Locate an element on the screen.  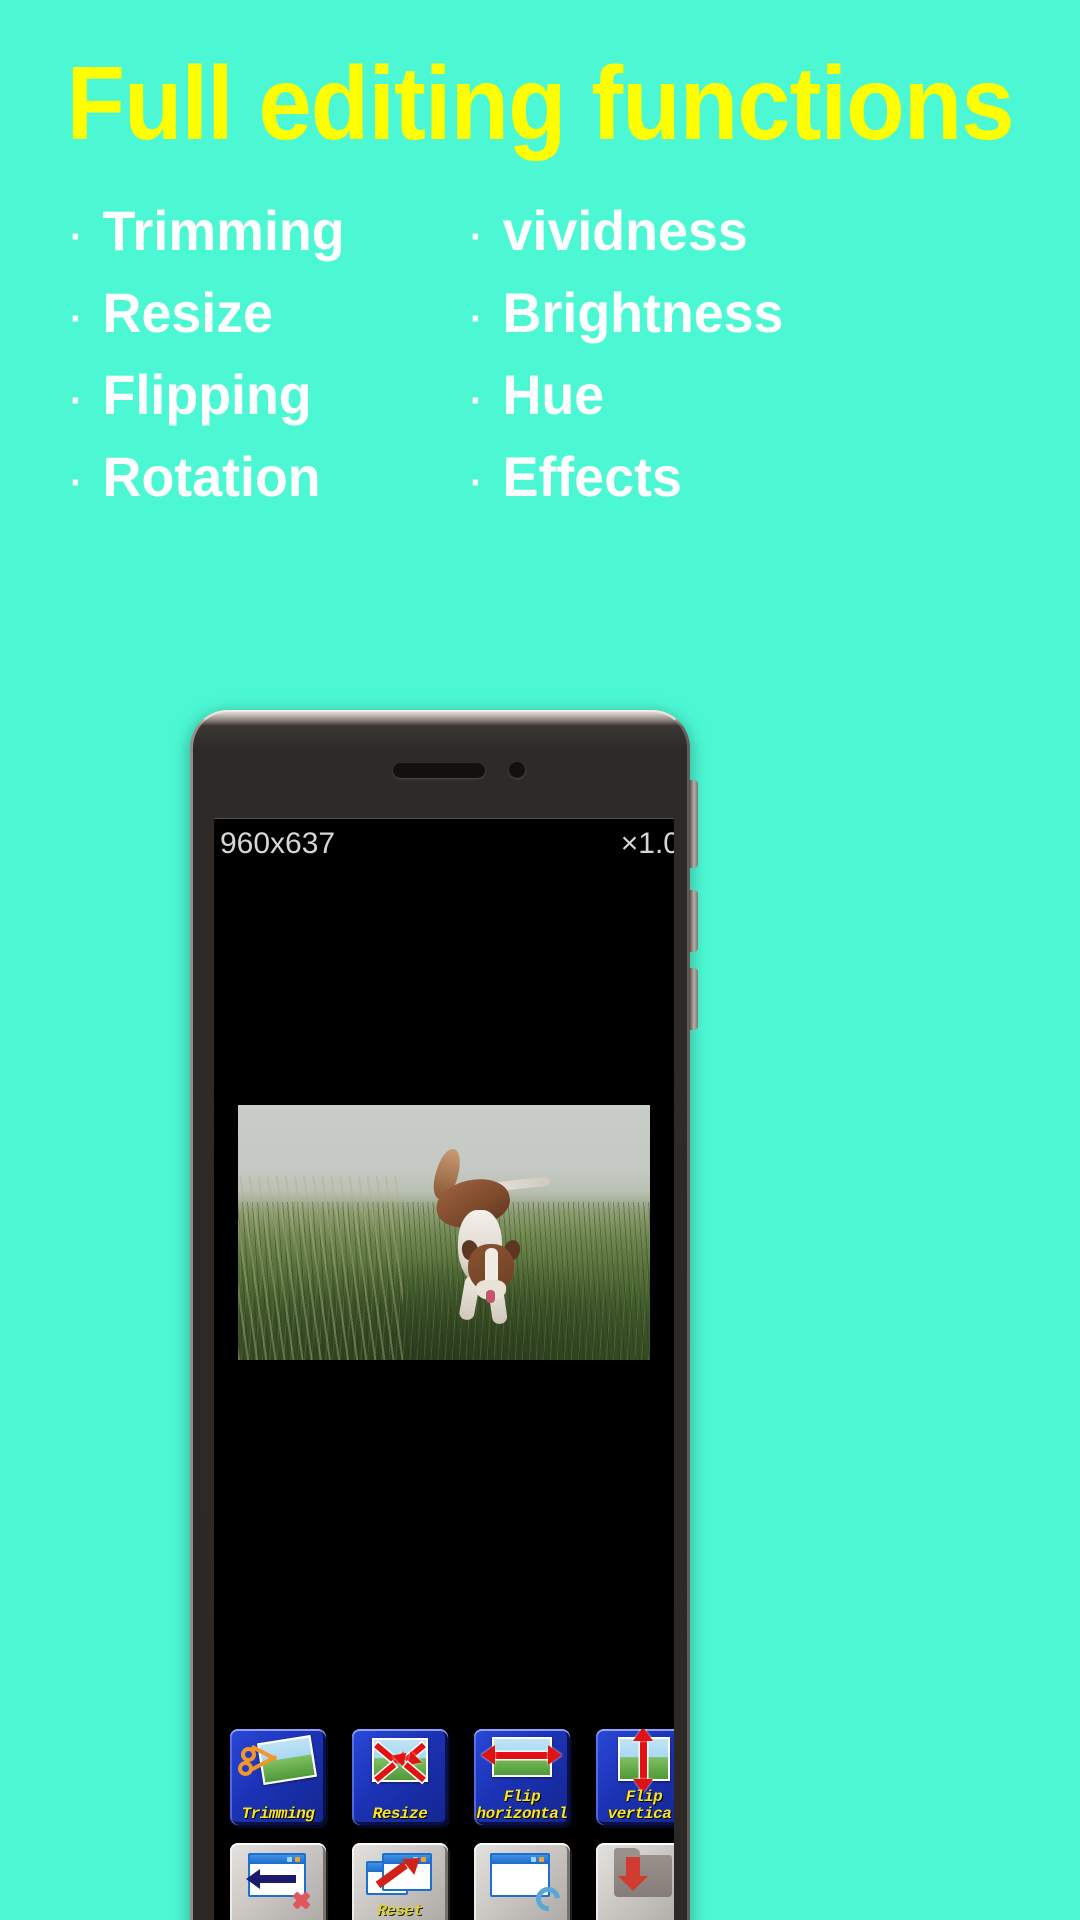
save-button: Save is located at coordinates (635, 1881).